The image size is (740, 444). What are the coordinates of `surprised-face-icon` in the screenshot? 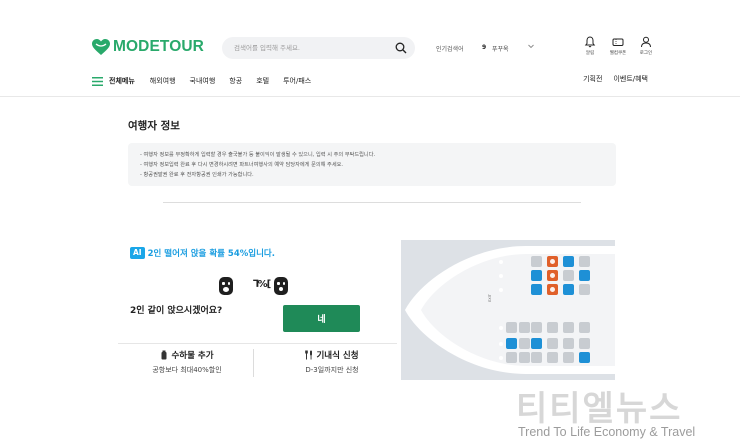 It's located at (281, 286).